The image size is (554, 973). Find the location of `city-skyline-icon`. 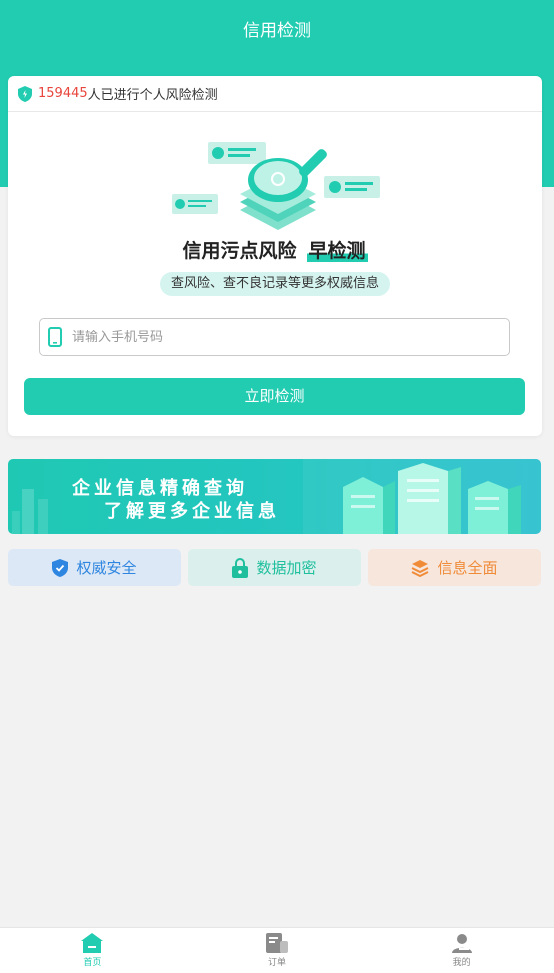

city-skyline-icon is located at coordinates (30, 511).